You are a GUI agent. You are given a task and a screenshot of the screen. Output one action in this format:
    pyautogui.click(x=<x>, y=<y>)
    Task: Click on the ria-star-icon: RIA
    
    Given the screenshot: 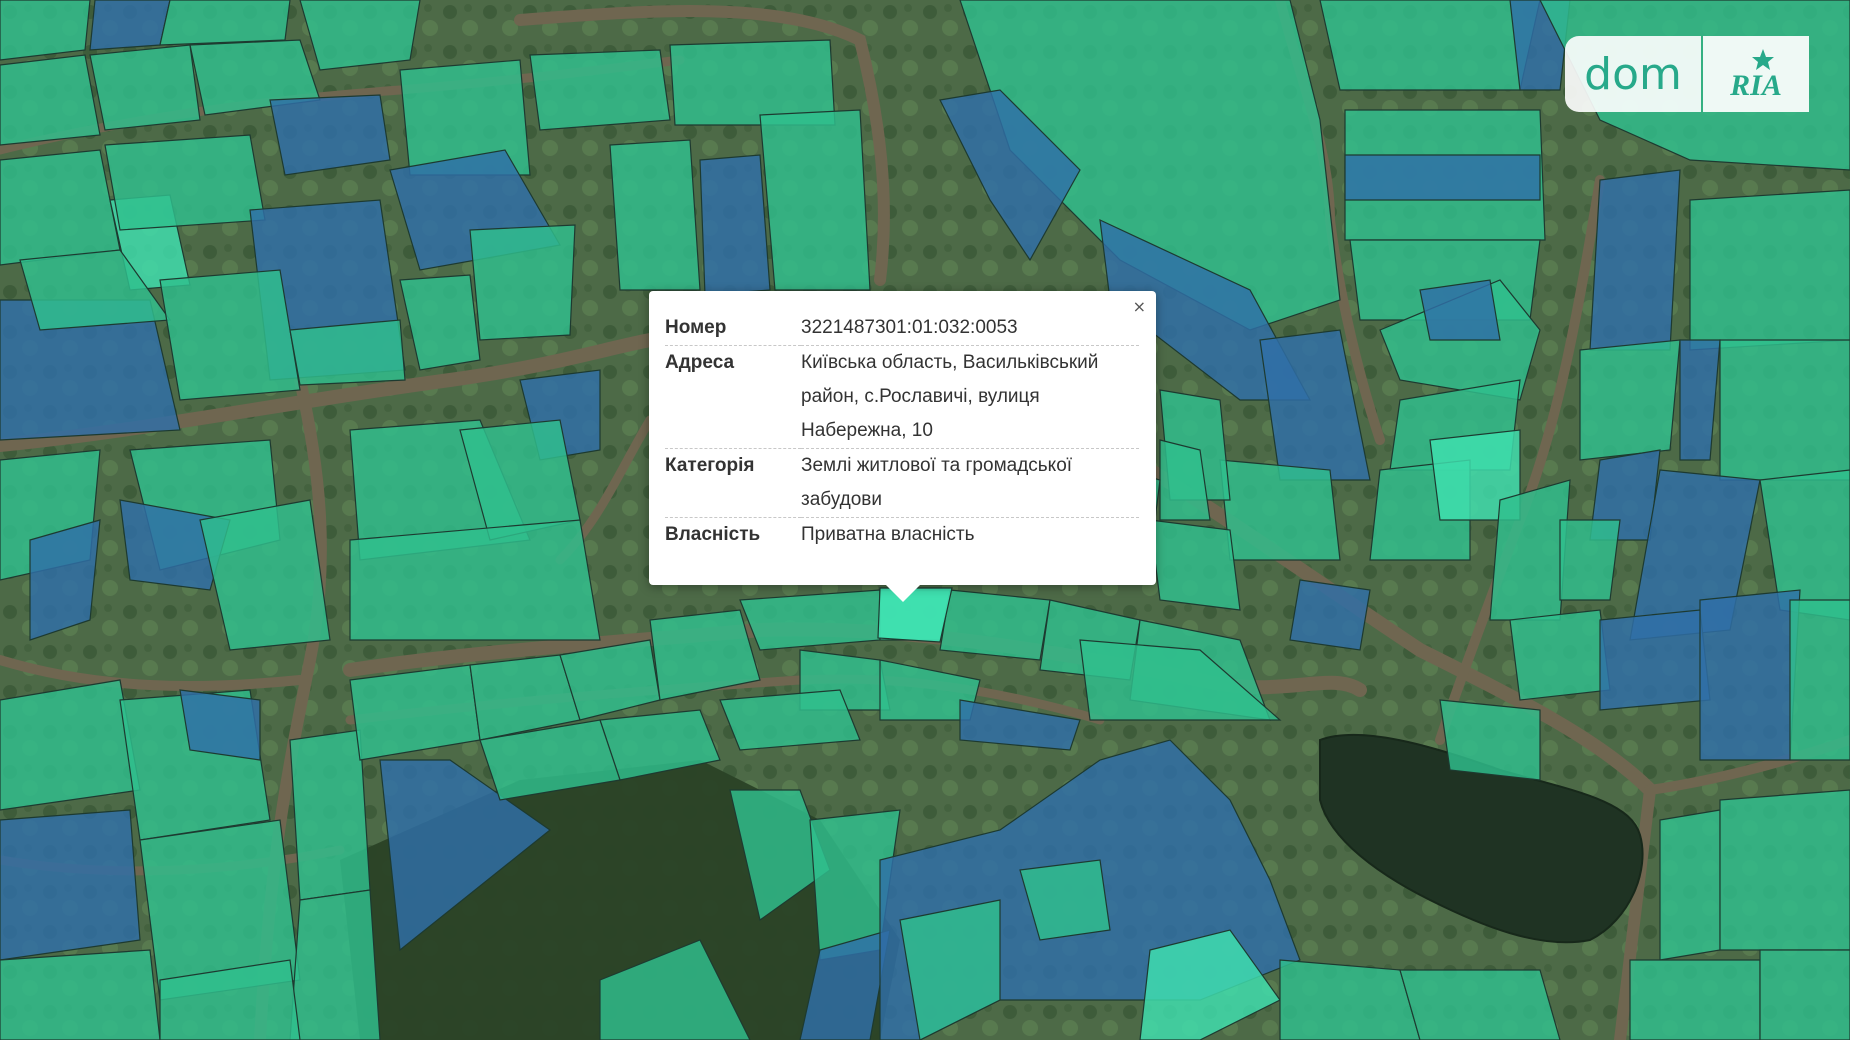 What is the action you would take?
    pyautogui.click(x=1755, y=75)
    